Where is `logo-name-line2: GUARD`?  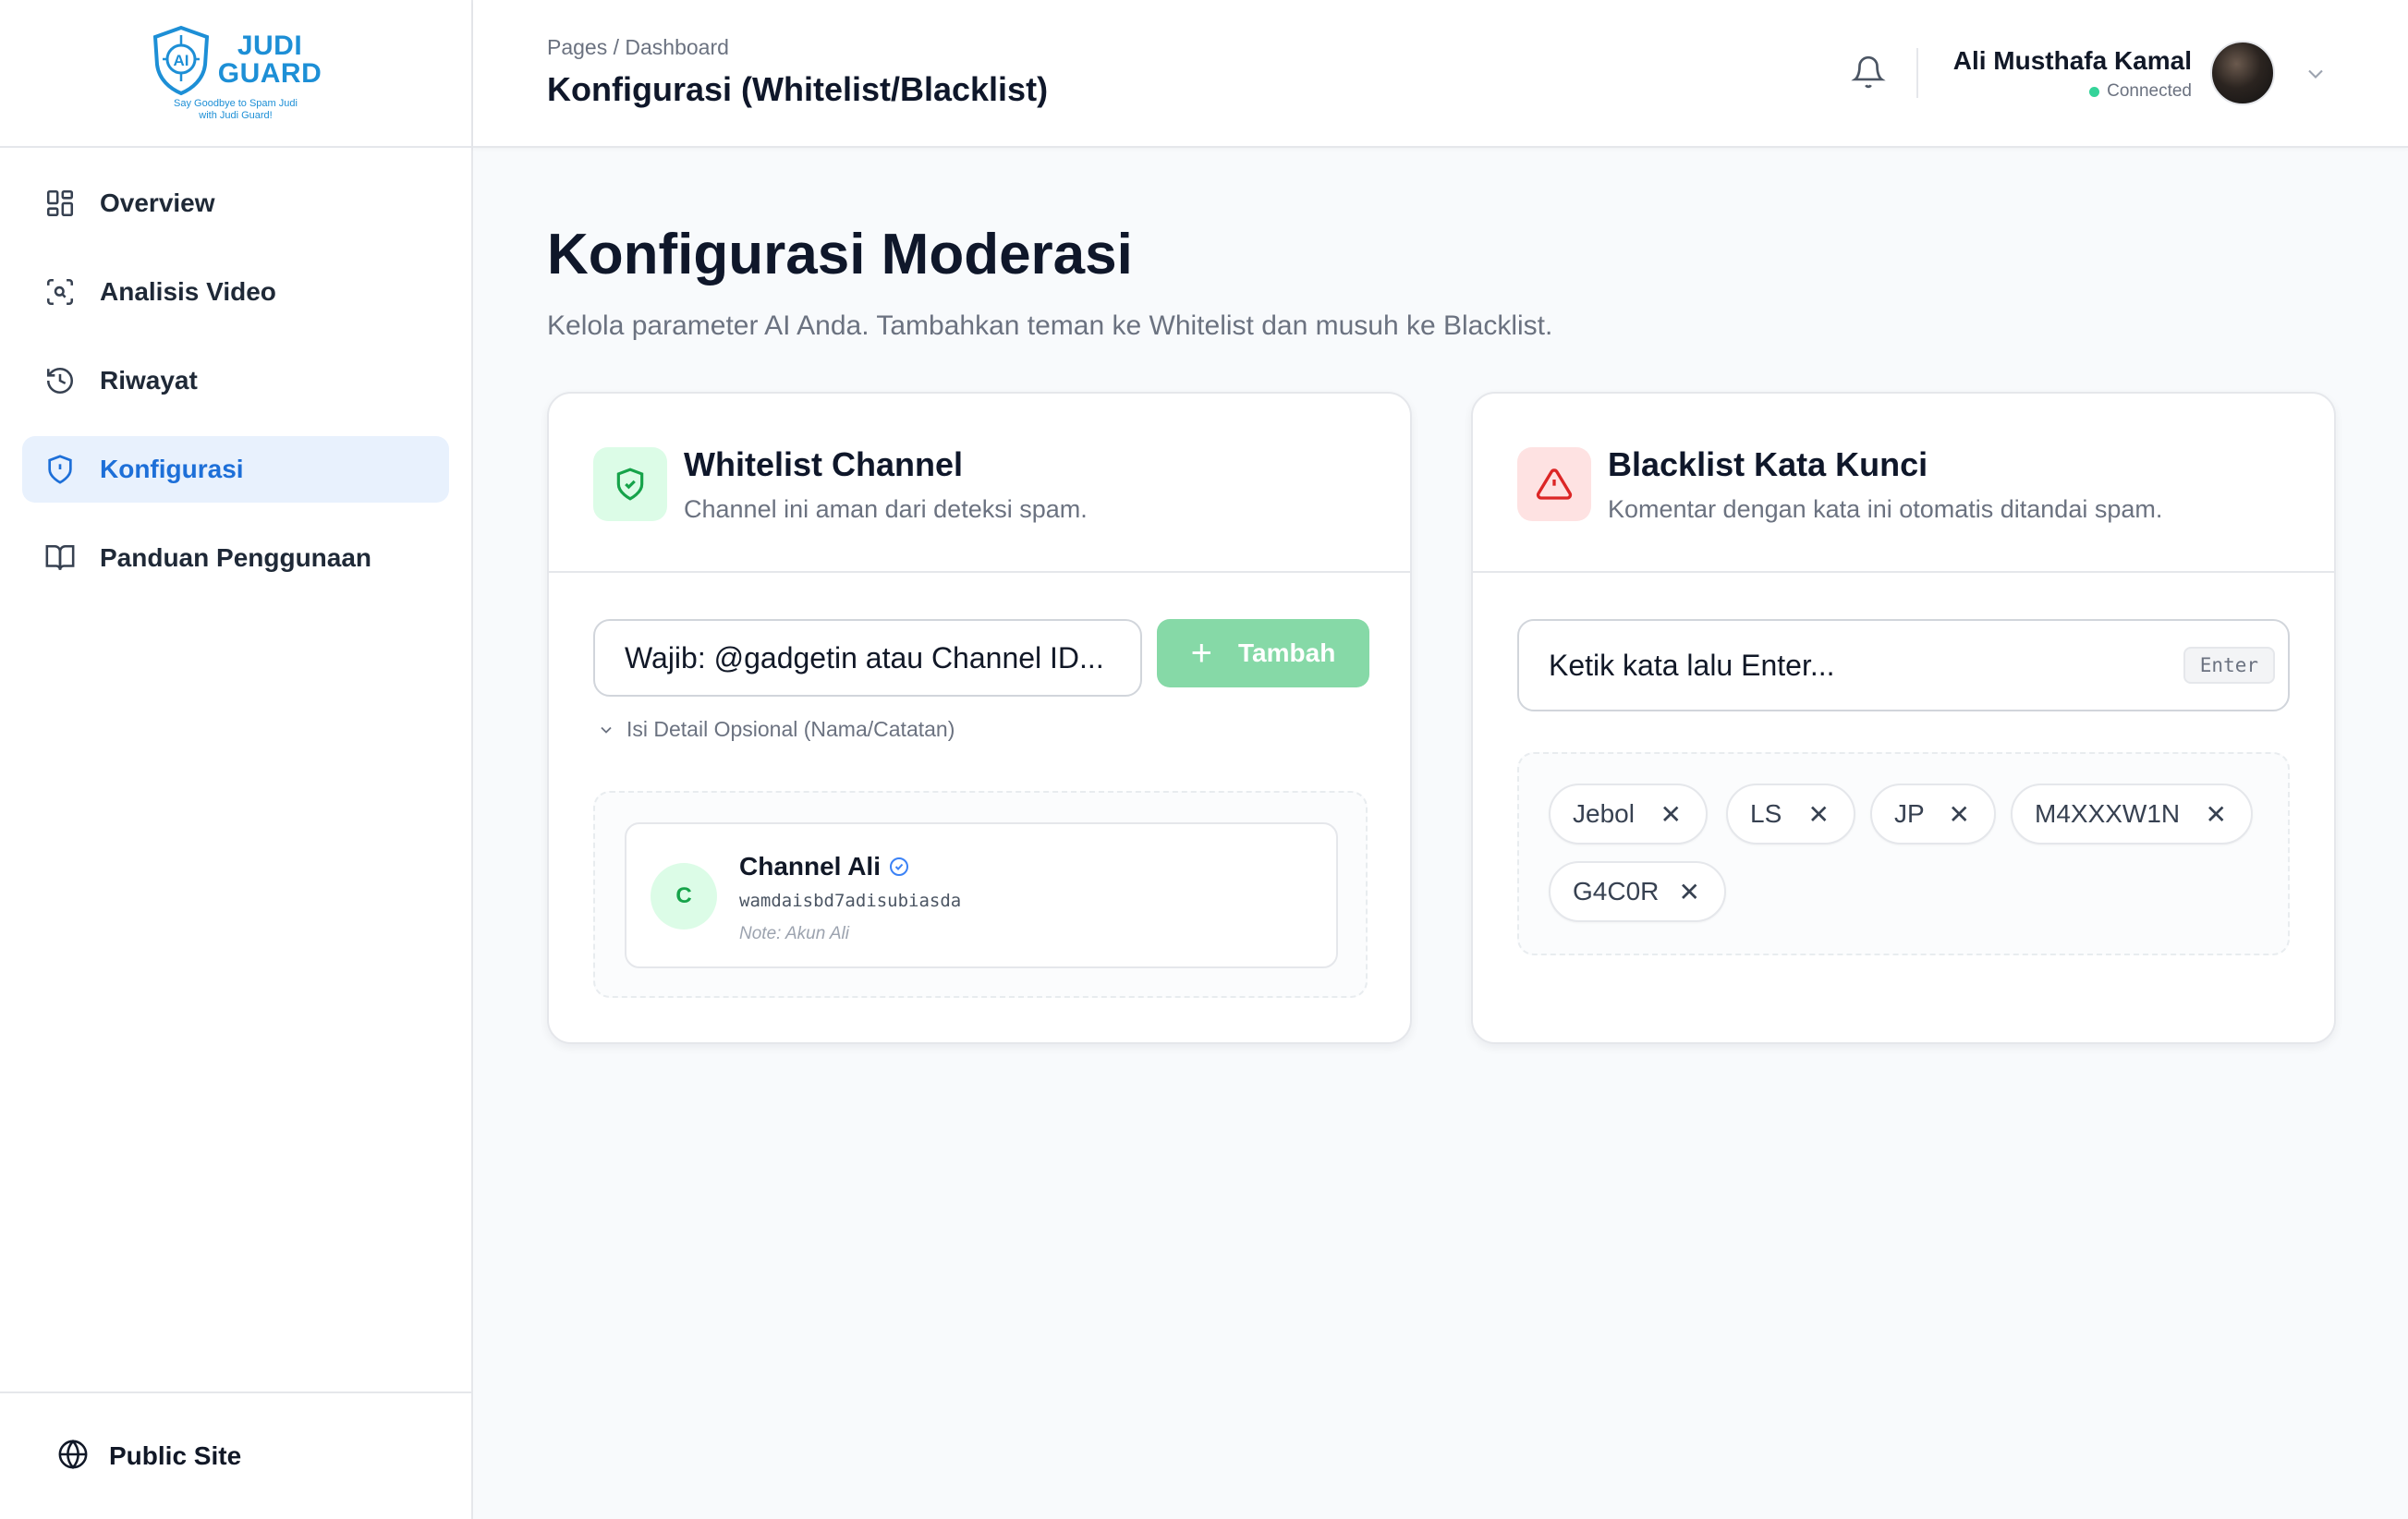
logo-name-line2: GUARD is located at coordinates (269, 73).